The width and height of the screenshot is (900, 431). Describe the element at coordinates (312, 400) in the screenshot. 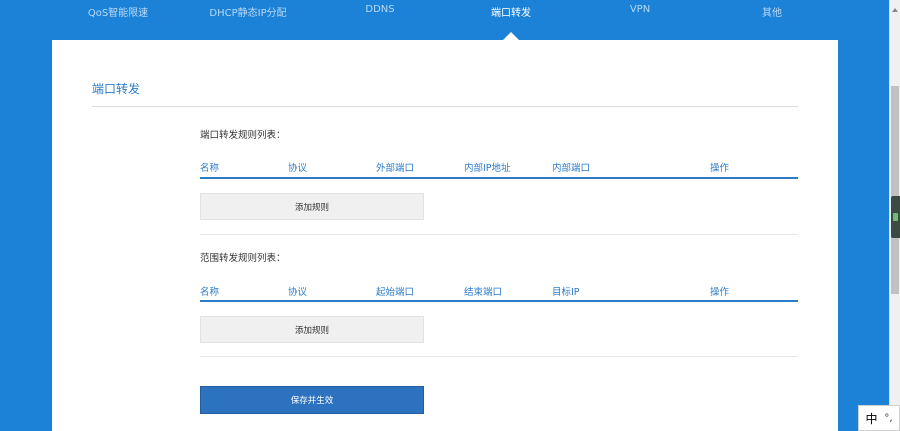

I see `save-apply-button: 保存并生效` at that location.